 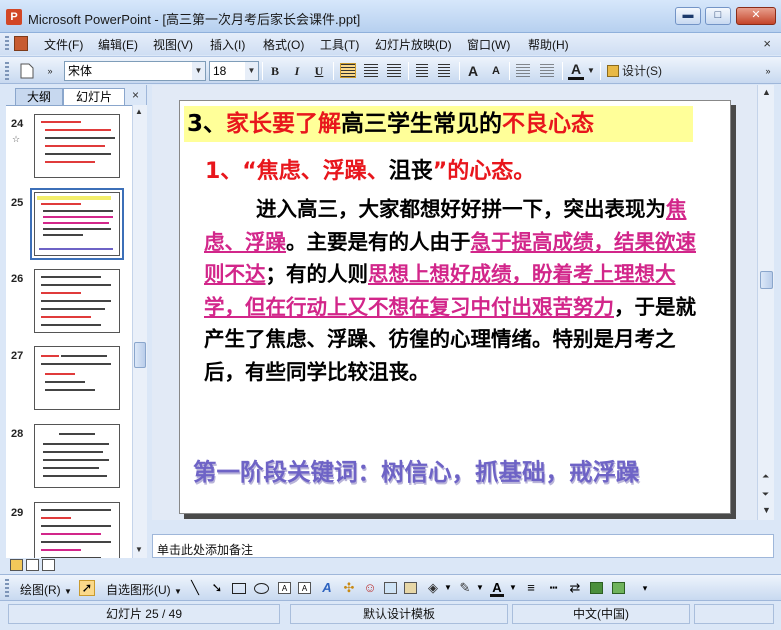 What do you see at coordinates (370, 169) in the screenshot?
I see `slide-subheading: 1、“焦虑、浮躁、沮丧”的心态。` at bounding box center [370, 169].